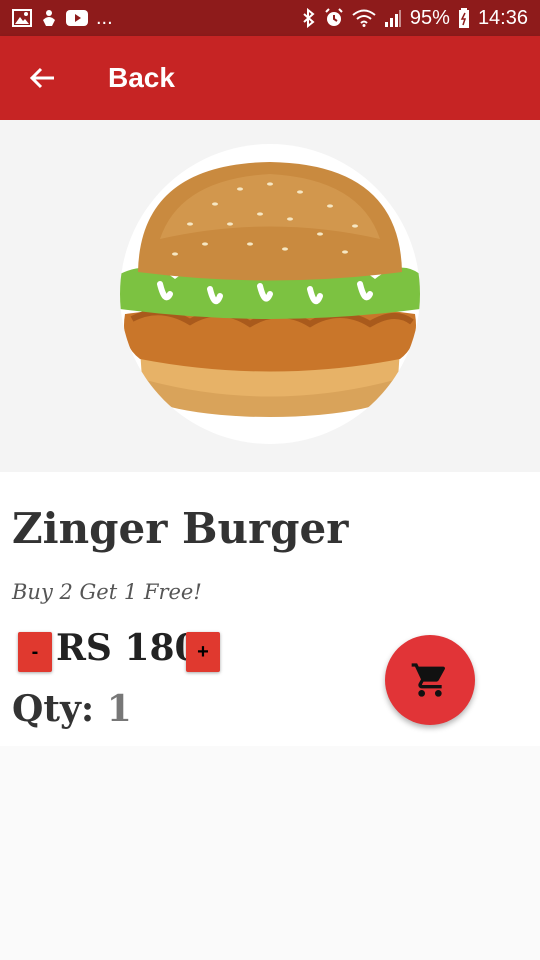  What do you see at coordinates (22, 18) in the screenshot?
I see `gallery-icon` at bounding box center [22, 18].